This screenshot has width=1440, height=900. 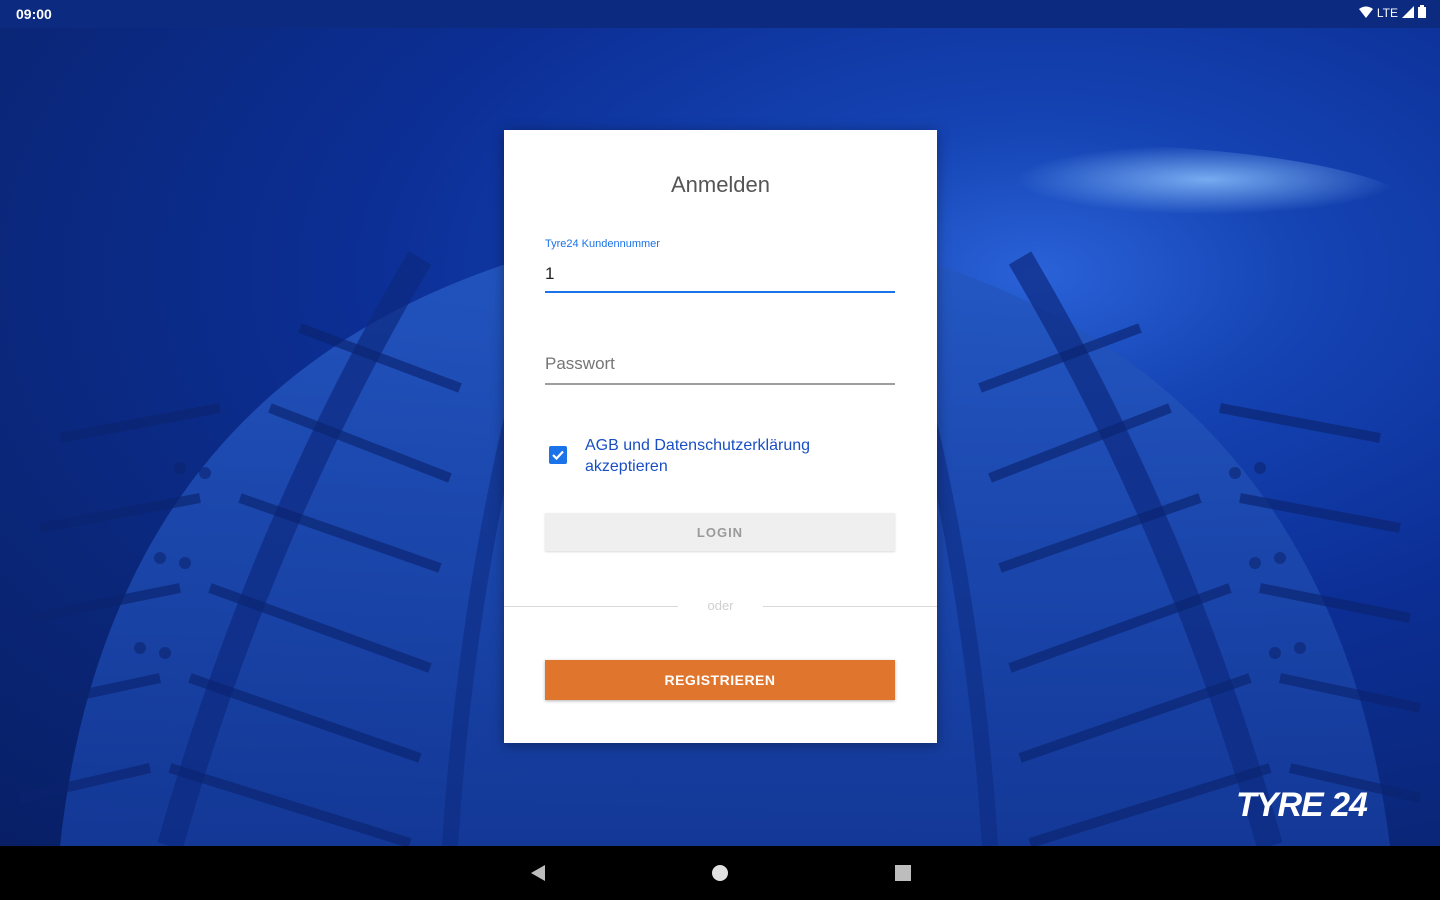 What do you see at coordinates (720, 384) in the screenshot?
I see `password-underline` at bounding box center [720, 384].